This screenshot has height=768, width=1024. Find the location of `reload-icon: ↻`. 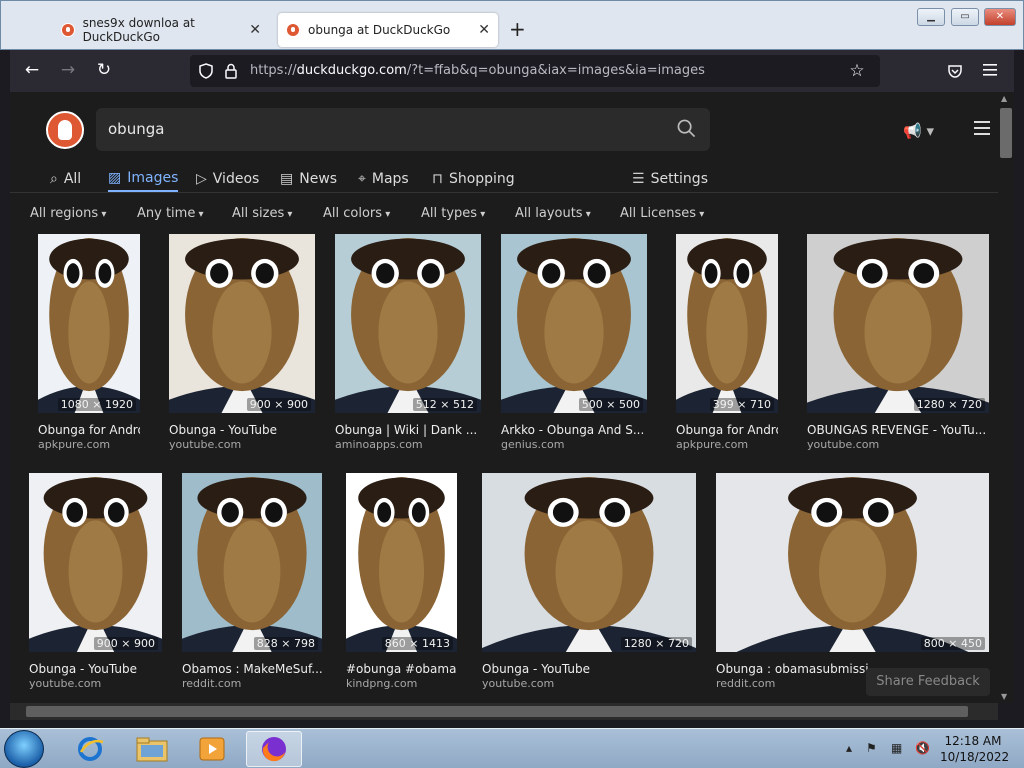

reload-icon: ↻ is located at coordinates (104, 70).